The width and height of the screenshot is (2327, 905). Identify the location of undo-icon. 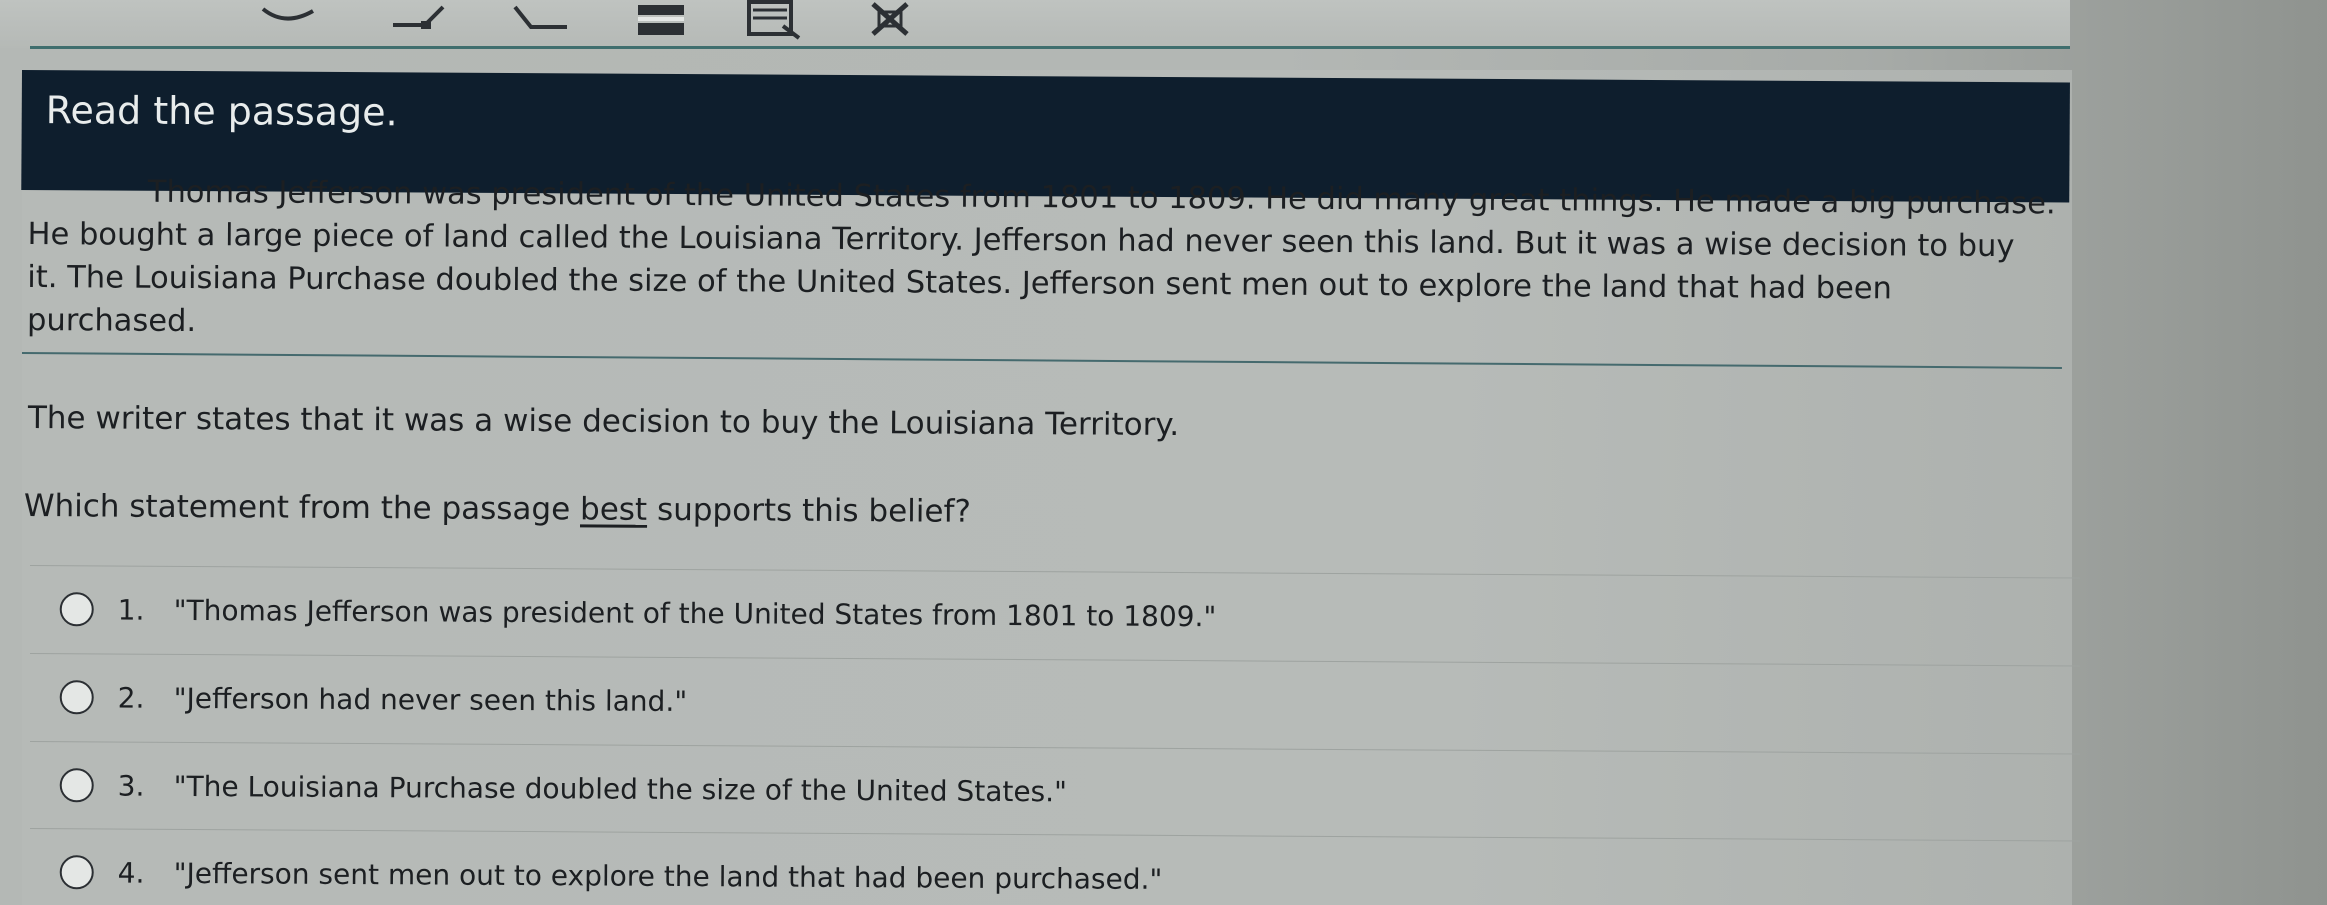
(290, 20).